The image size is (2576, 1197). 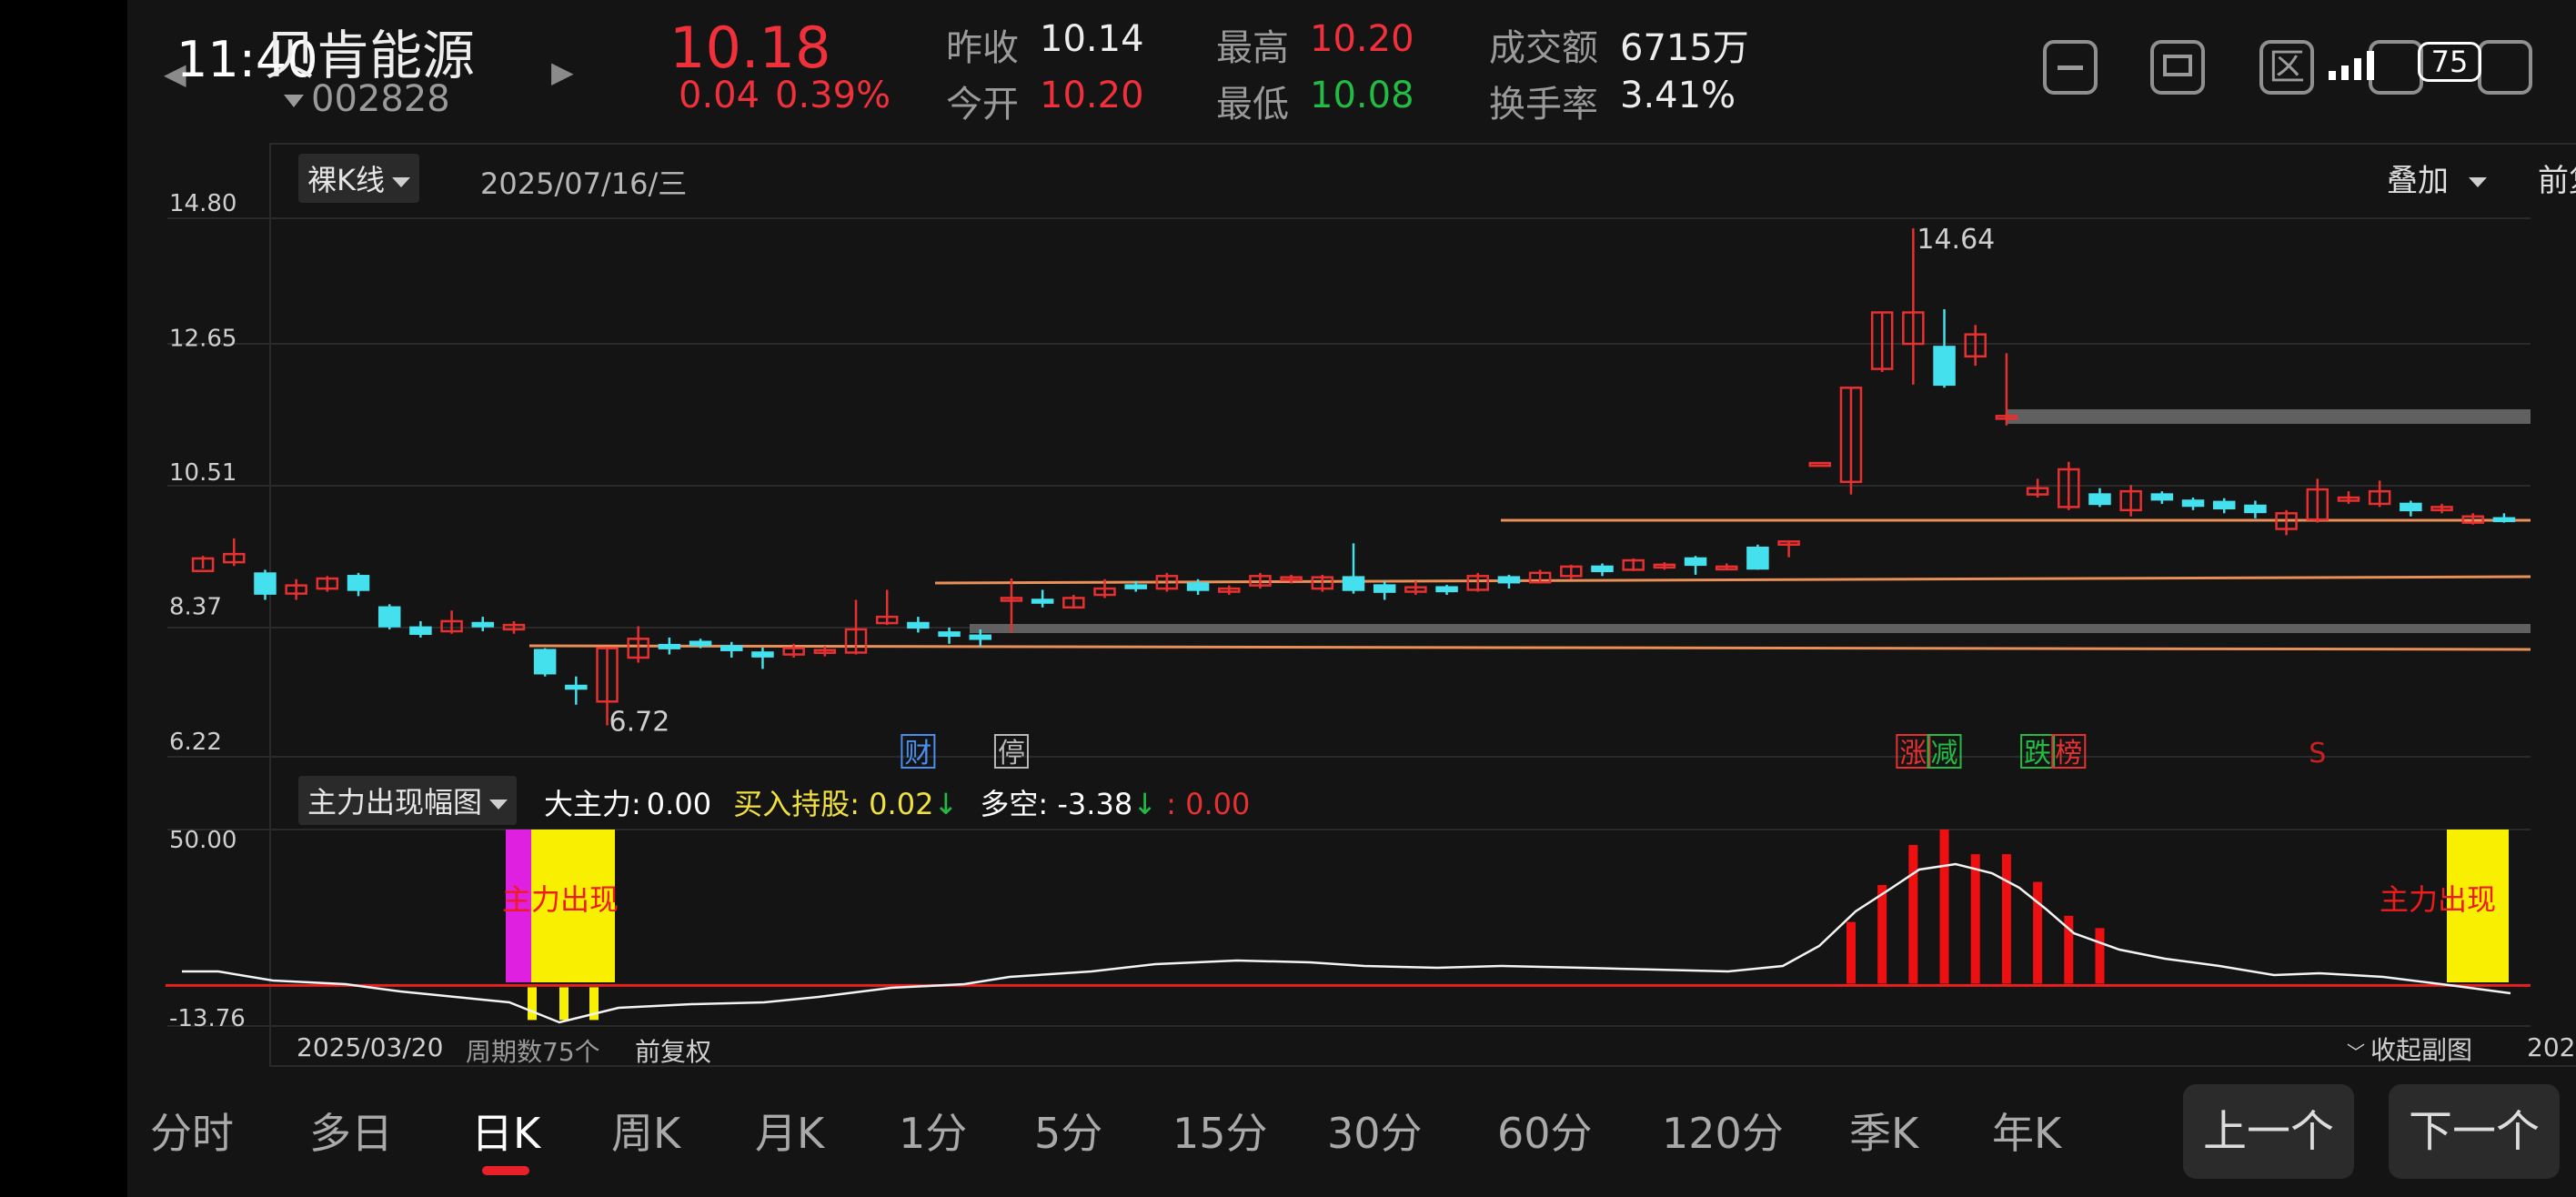 What do you see at coordinates (2068, 754) in the screenshot?
I see `marker-5: 榜` at bounding box center [2068, 754].